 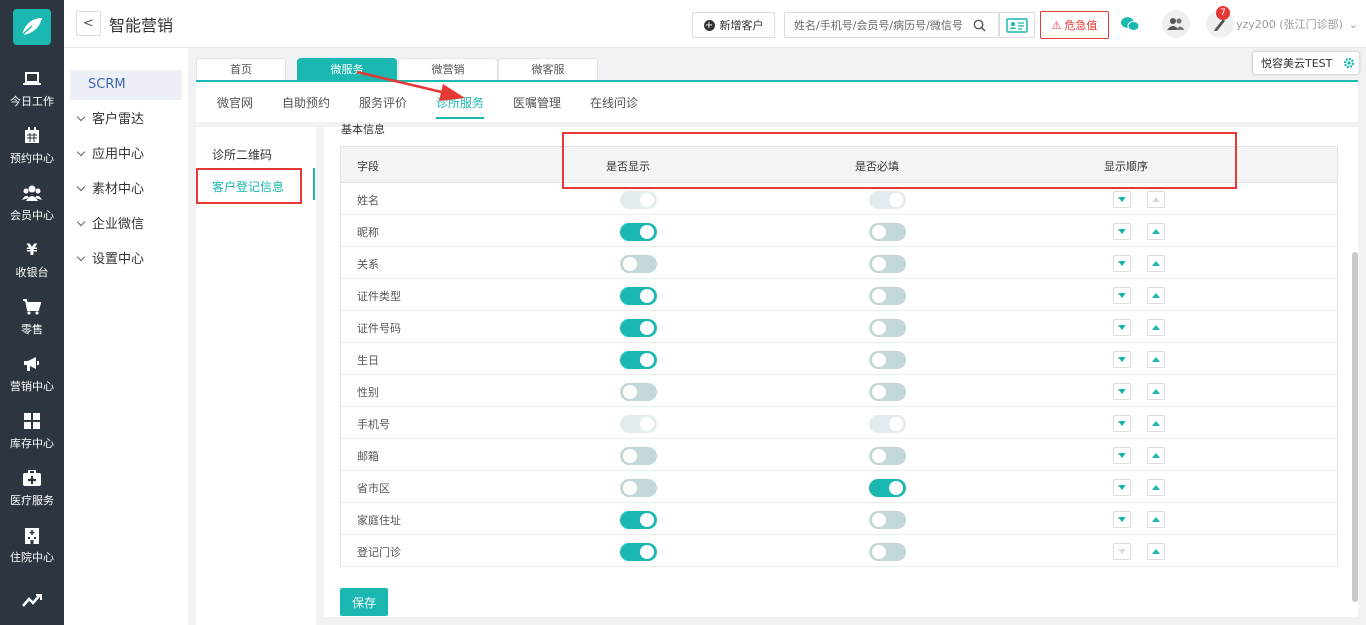 I want to click on left-nav-item-1: 预约中心, so click(x=32, y=145).